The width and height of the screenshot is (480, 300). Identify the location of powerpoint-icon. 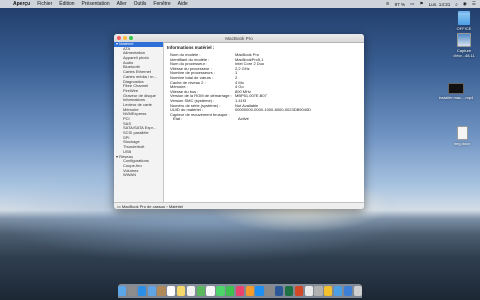
(299, 291).